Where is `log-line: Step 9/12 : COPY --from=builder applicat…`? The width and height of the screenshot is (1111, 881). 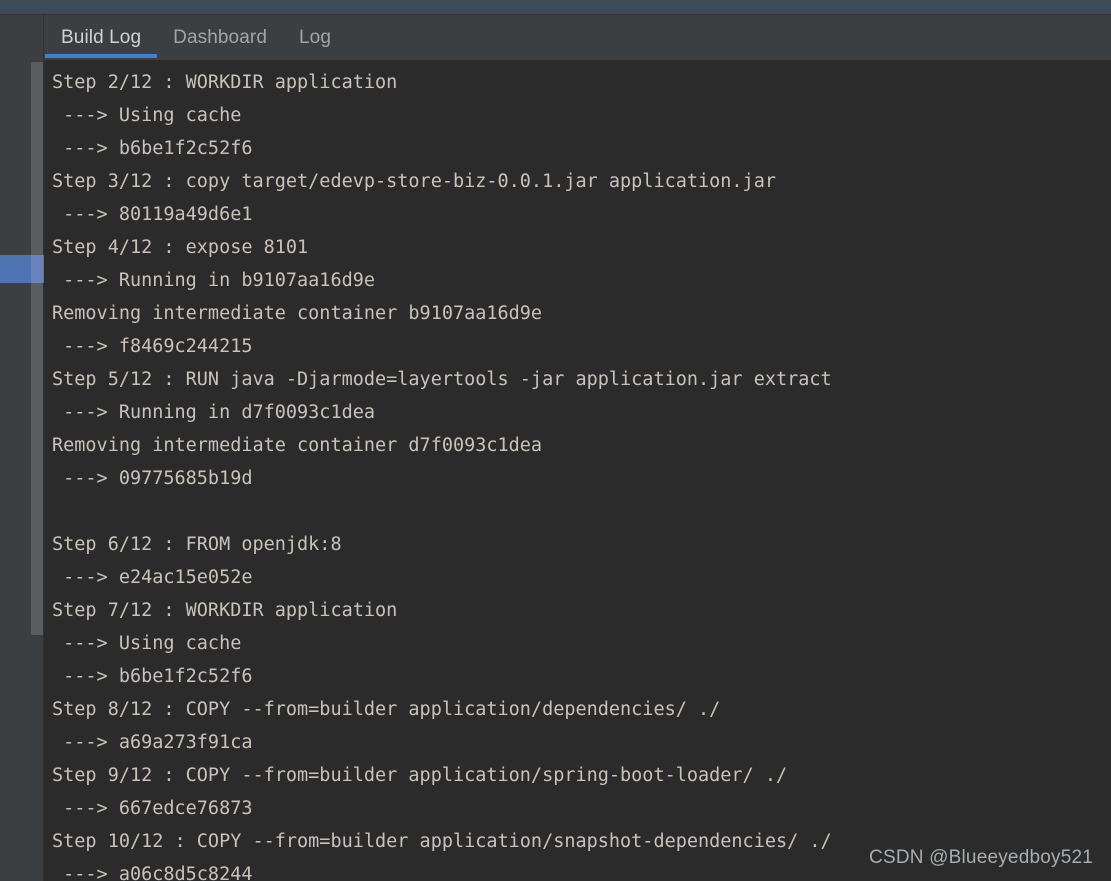
log-line: Step 9/12 : COPY --from=builder applicat… is located at coordinates (420, 775).